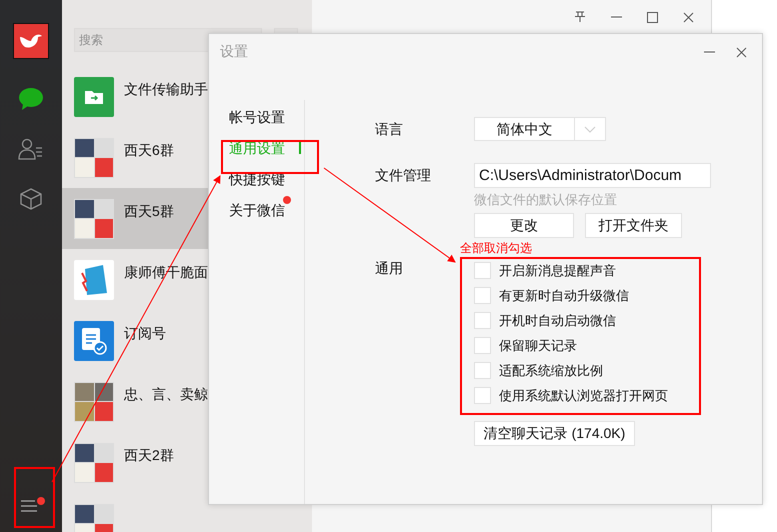  Describe the element at coordinates (34, 497) in the screenshot. I see `highlight-frame` at that location.